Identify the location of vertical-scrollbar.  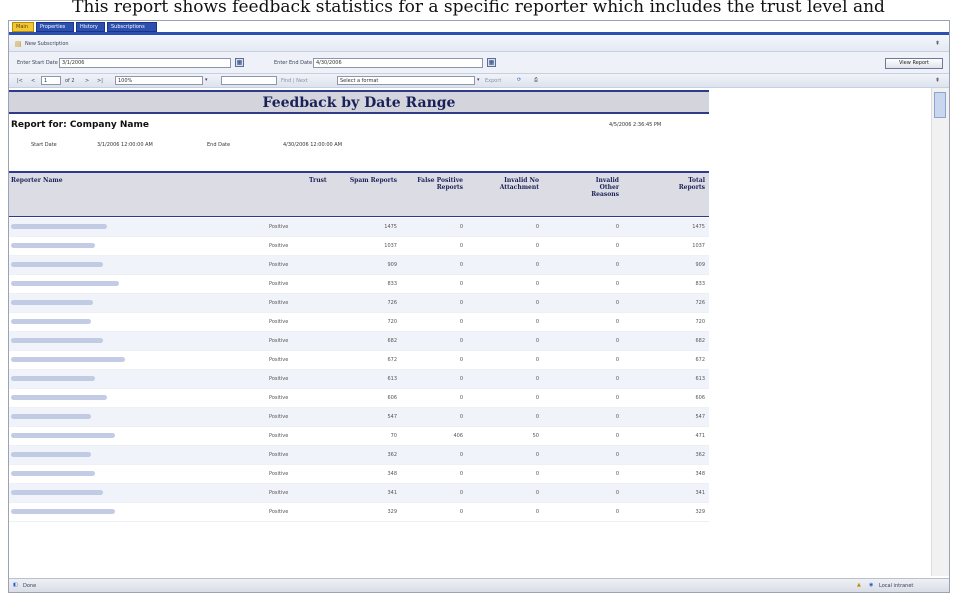
(940, 332).